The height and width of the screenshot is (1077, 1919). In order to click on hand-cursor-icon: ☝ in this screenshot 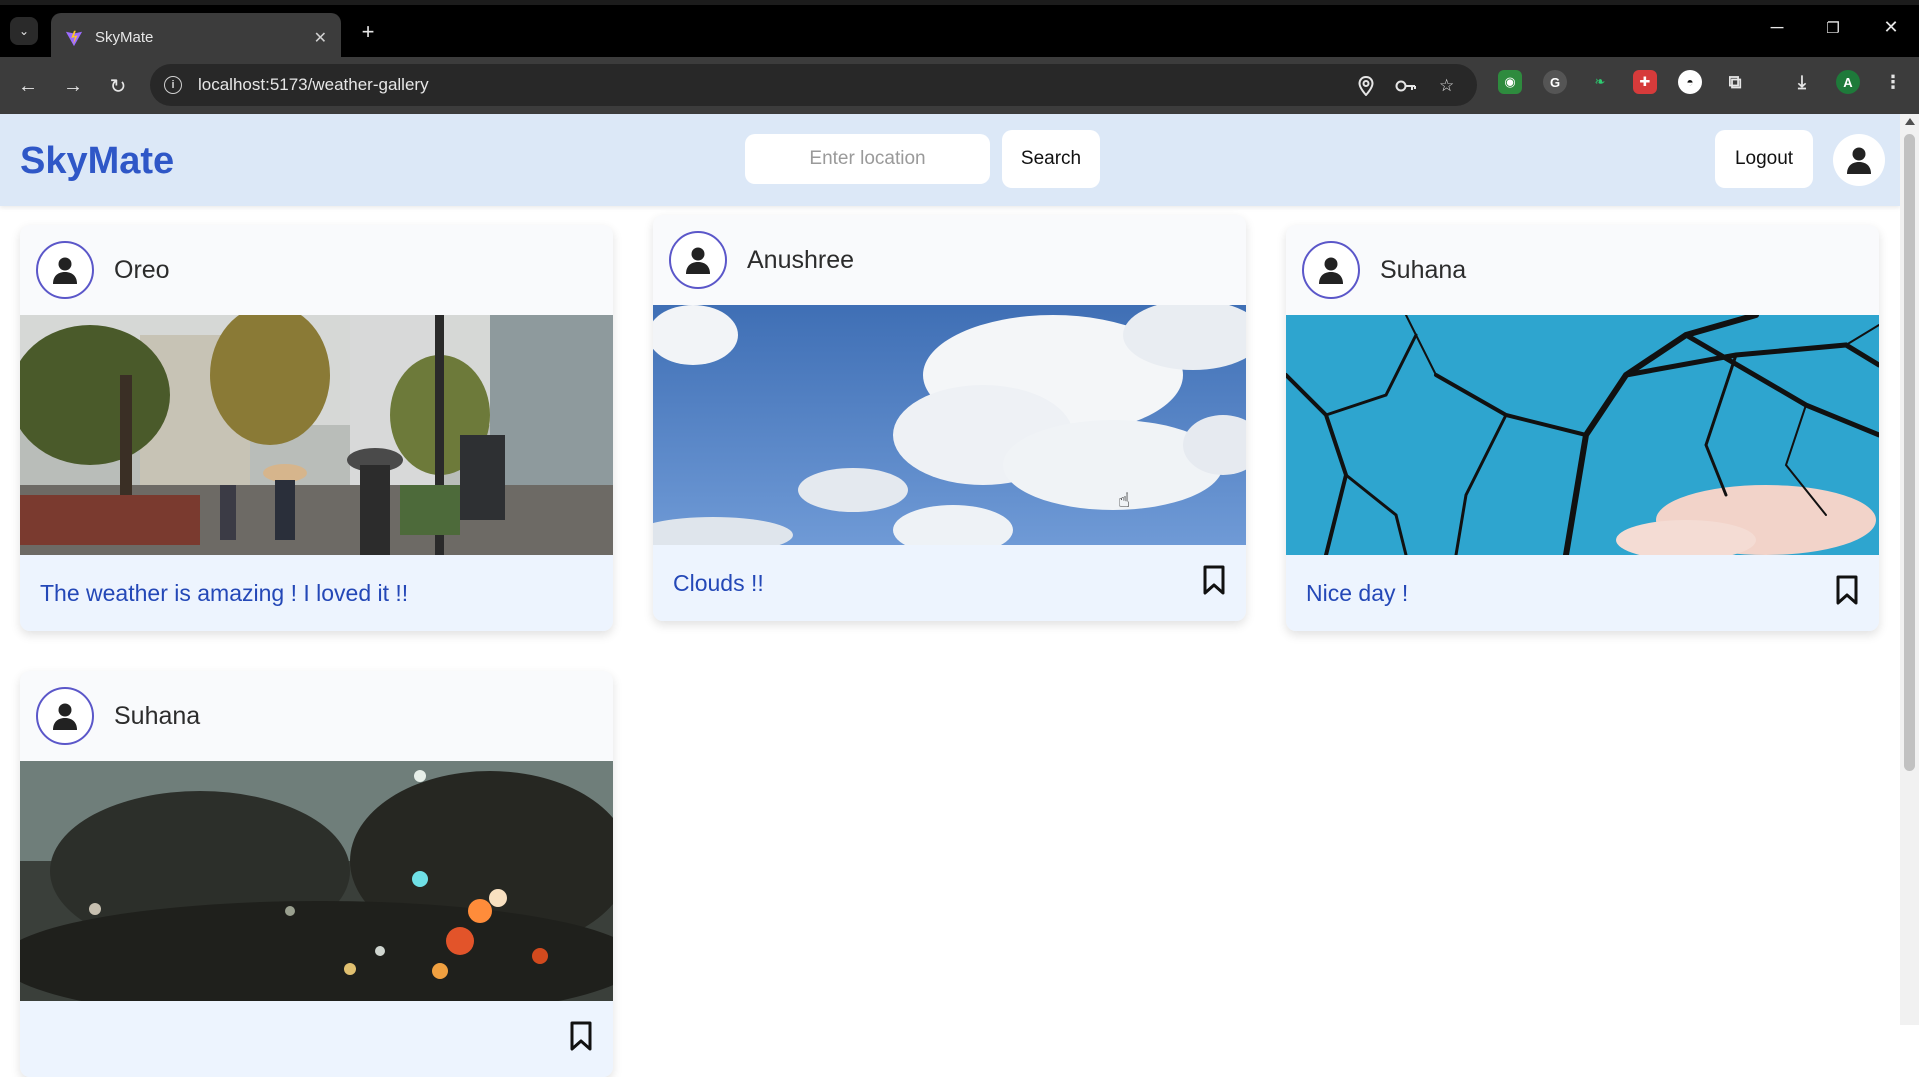, I will do `click(1124, 501)`.